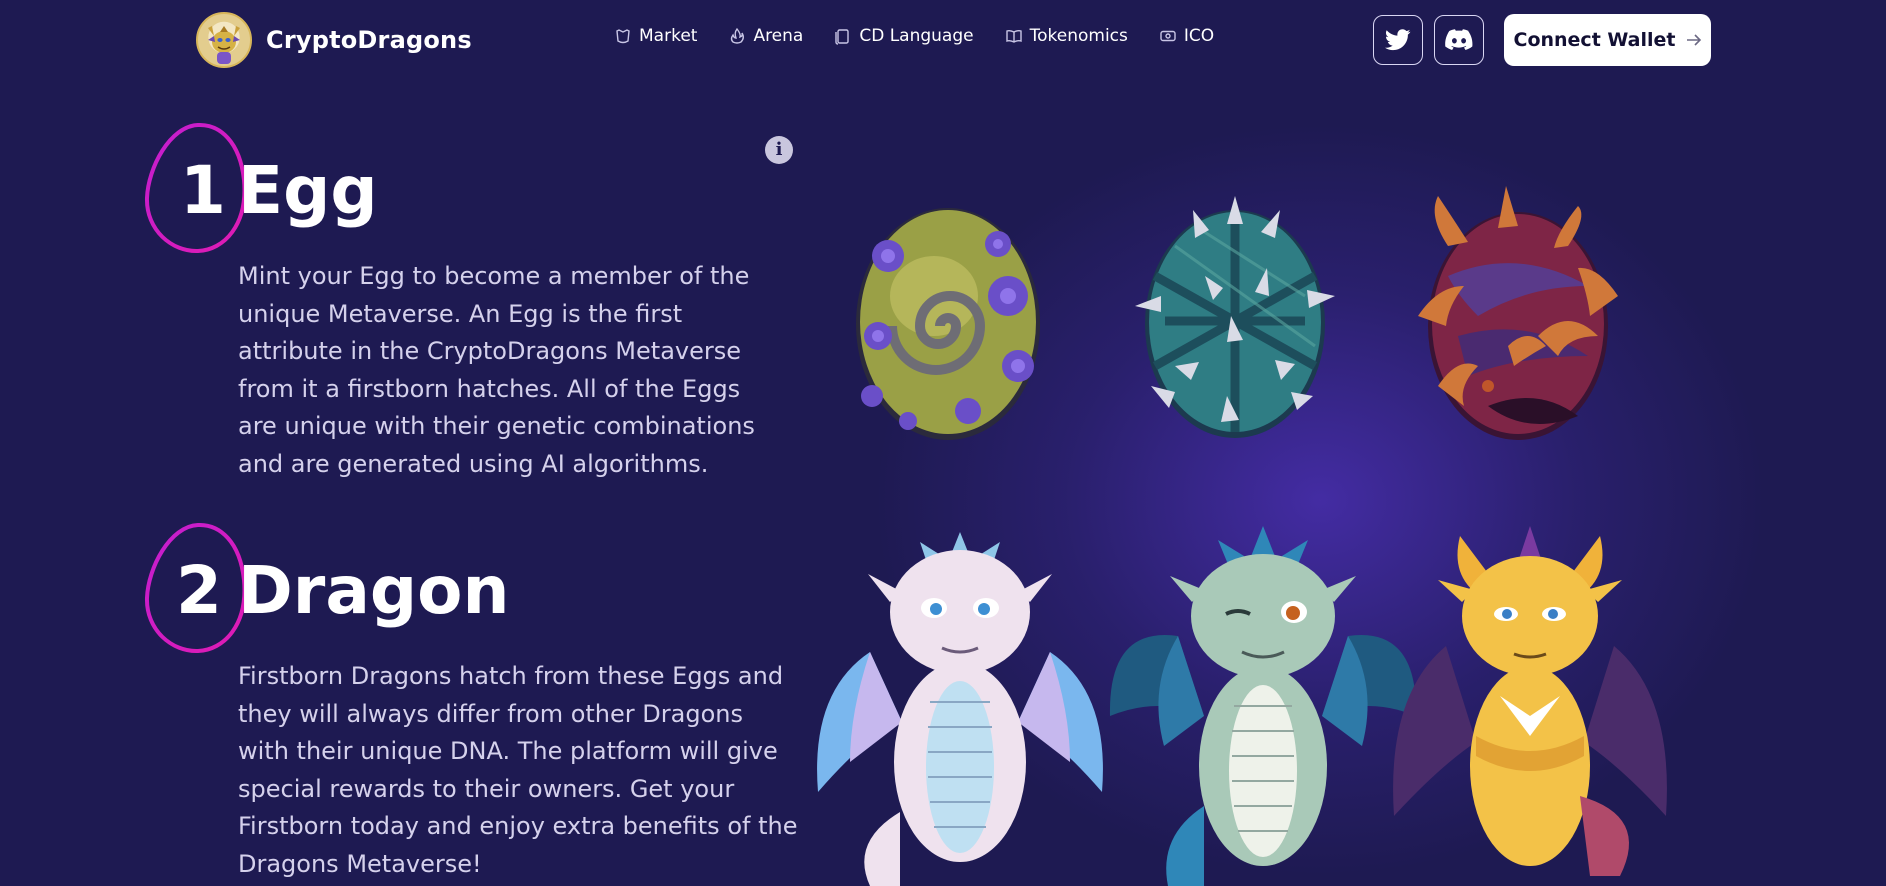 This screenshot has height=886, width=1886. I want to click on dragon-image-teal, so click(1263, 706).